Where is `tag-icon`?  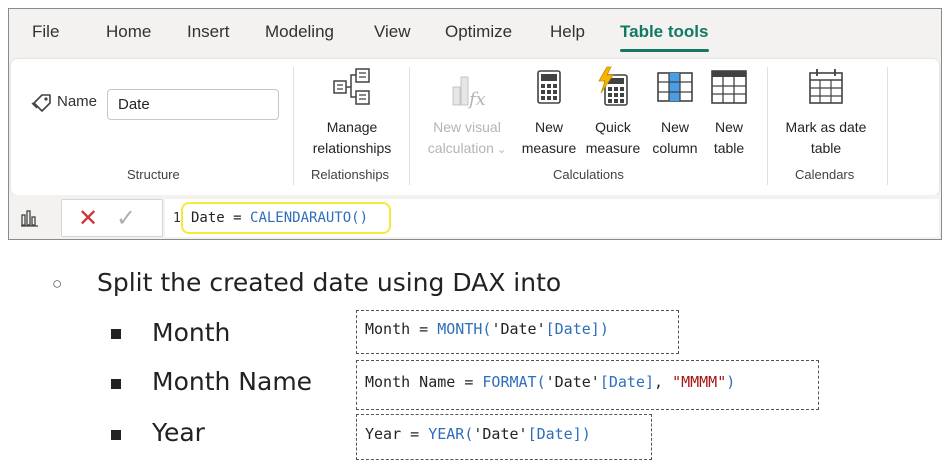
tag-icon is located at coordinates (42, 105).